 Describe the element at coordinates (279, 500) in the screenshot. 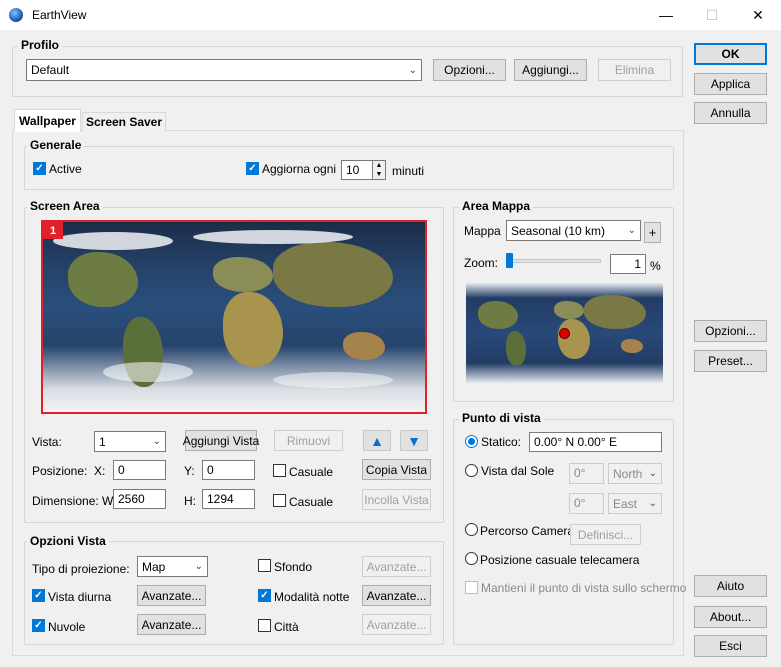

I see `casuale-dimensione-checkbox` at that location.